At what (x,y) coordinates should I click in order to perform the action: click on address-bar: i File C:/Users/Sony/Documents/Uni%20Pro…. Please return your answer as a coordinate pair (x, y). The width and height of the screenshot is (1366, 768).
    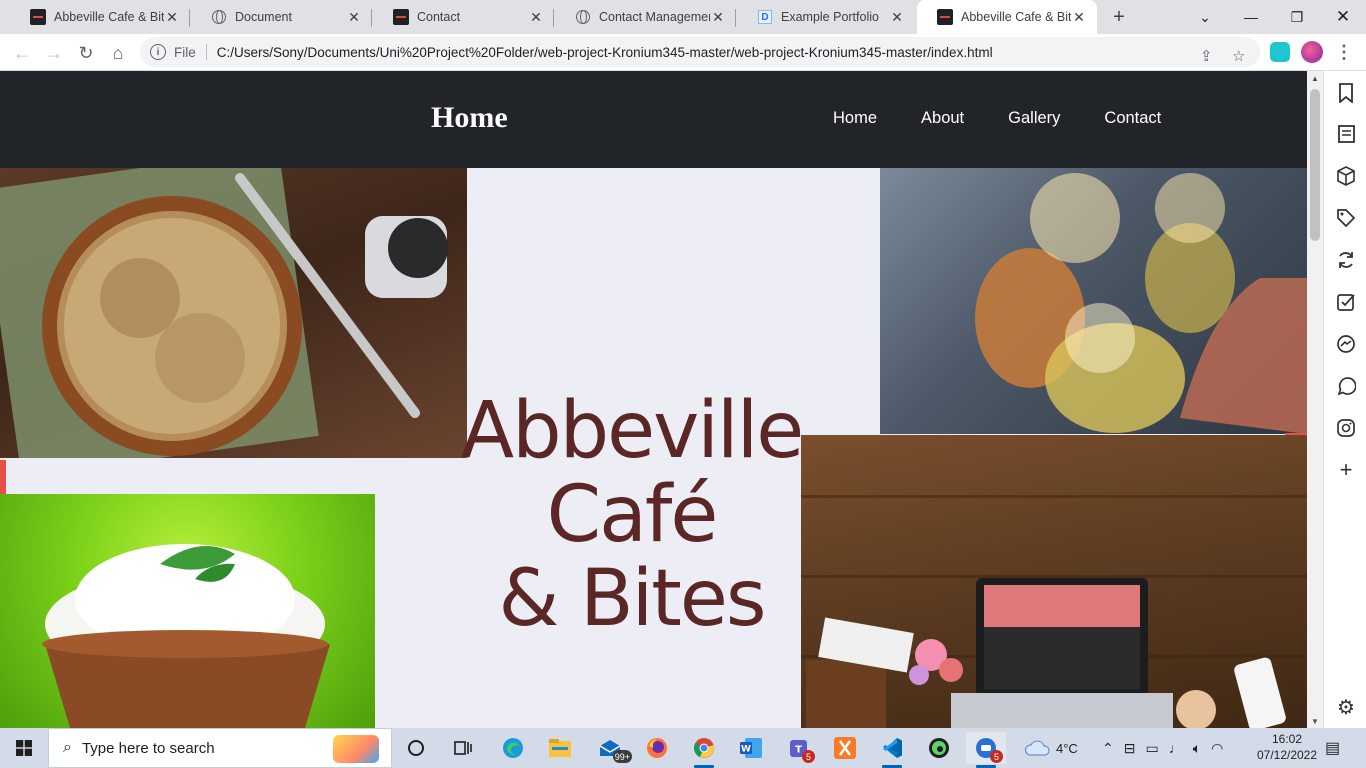
    Looking at the image, I should click on (700, 52).